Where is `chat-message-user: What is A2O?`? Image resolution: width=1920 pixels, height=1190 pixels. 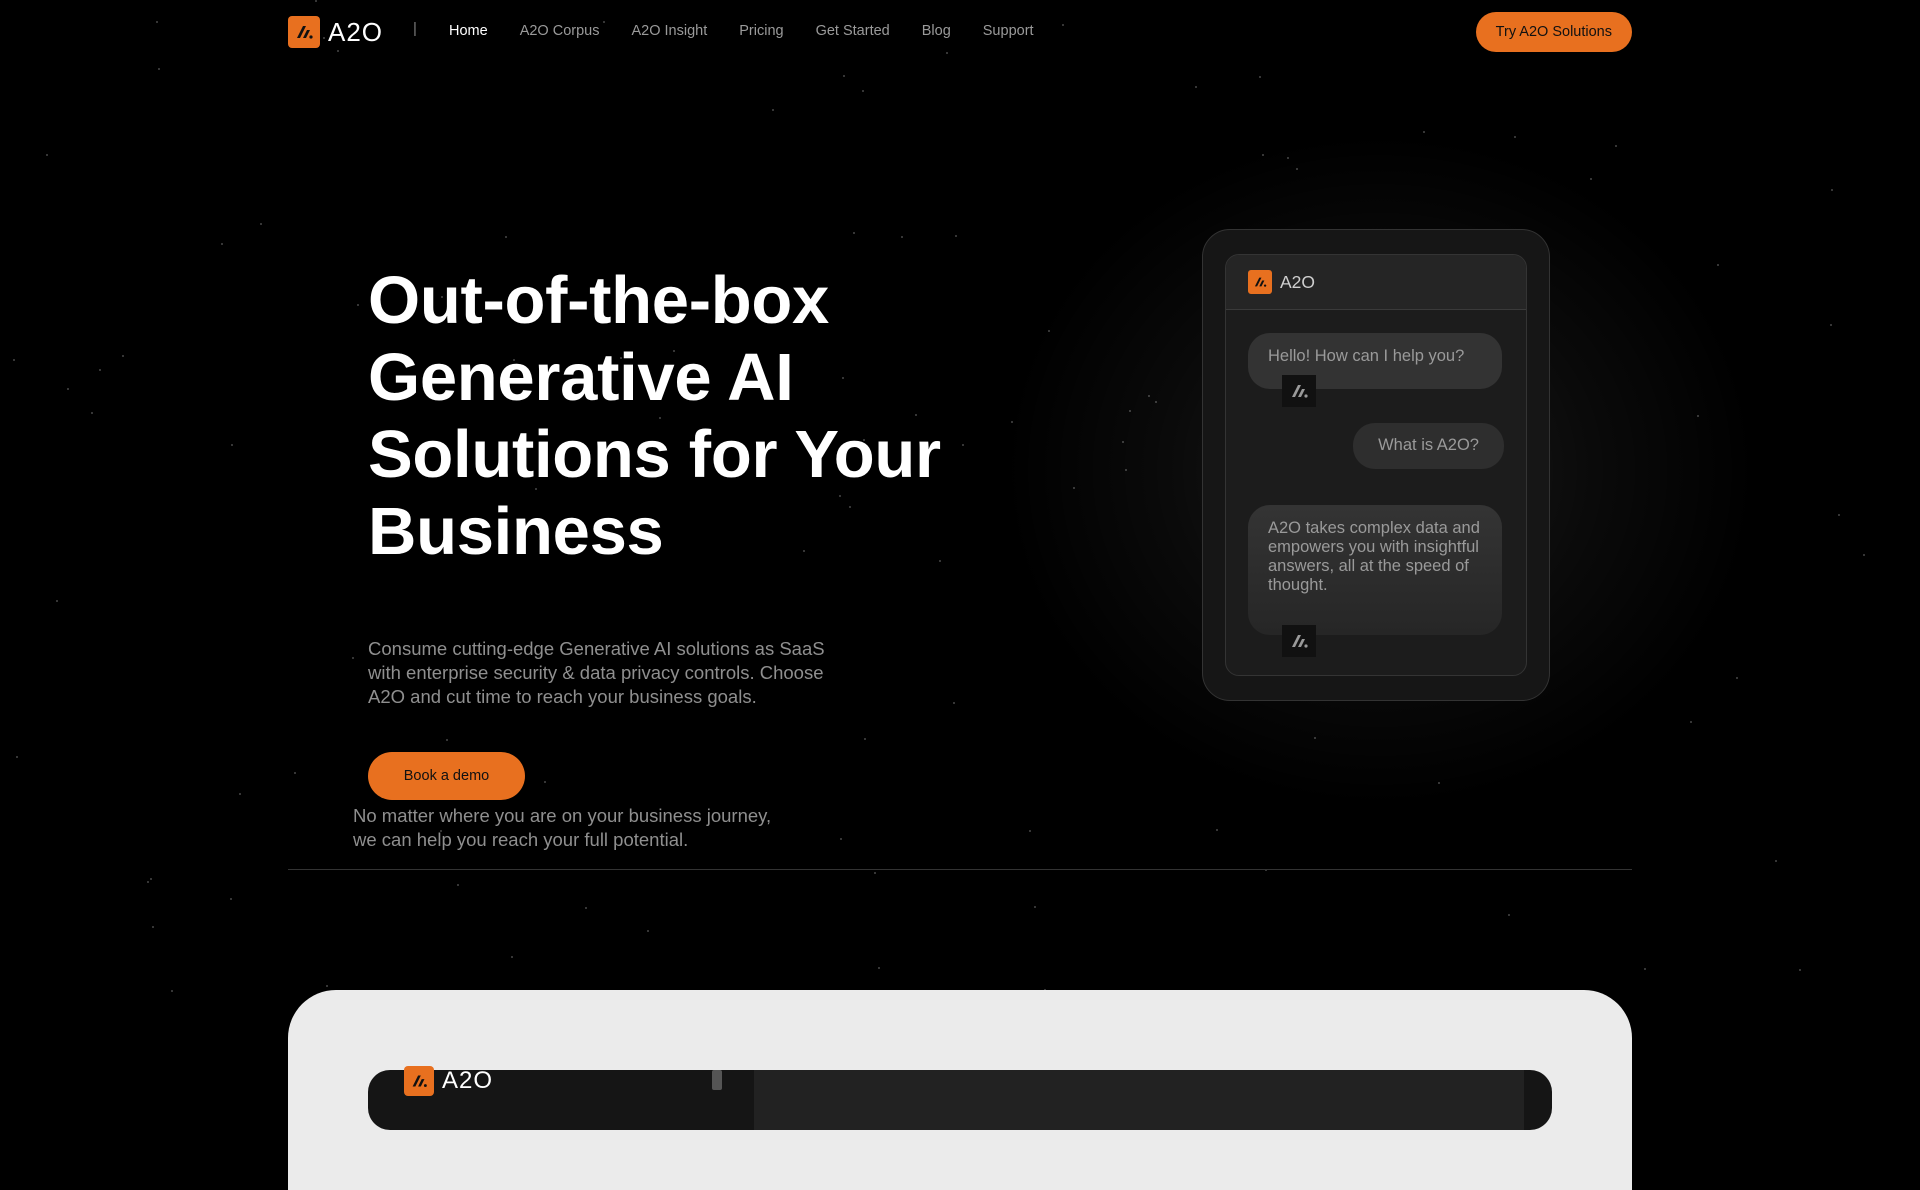
chat-message-user: What is A2O? is located at coordinates (1428, 446).